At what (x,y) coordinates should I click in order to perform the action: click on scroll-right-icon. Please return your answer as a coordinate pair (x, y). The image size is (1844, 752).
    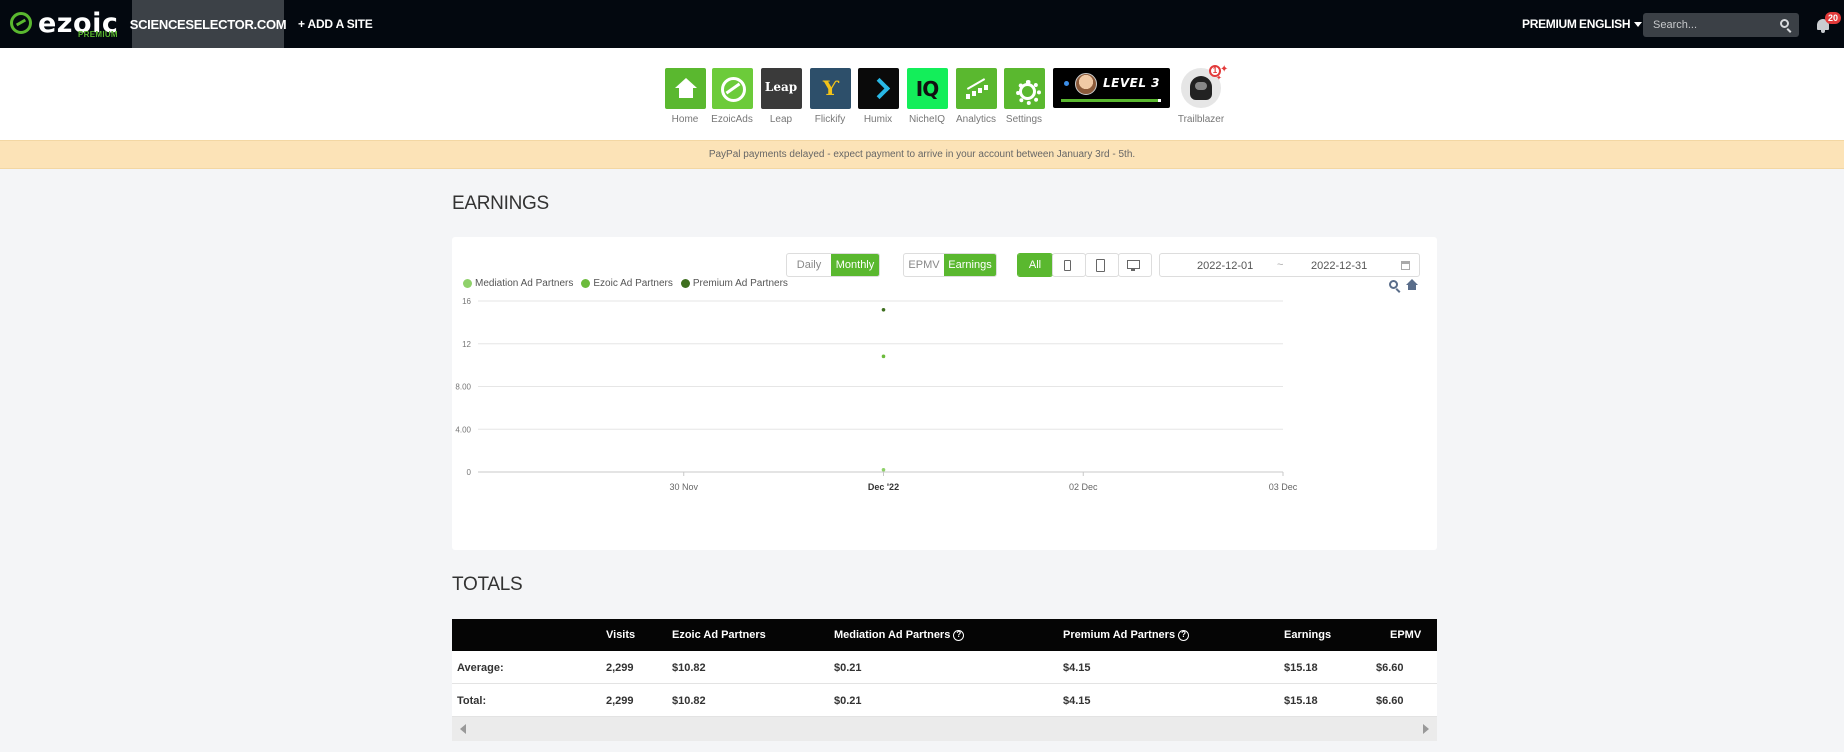
    Looking at the image, I should click on (1426, 729).